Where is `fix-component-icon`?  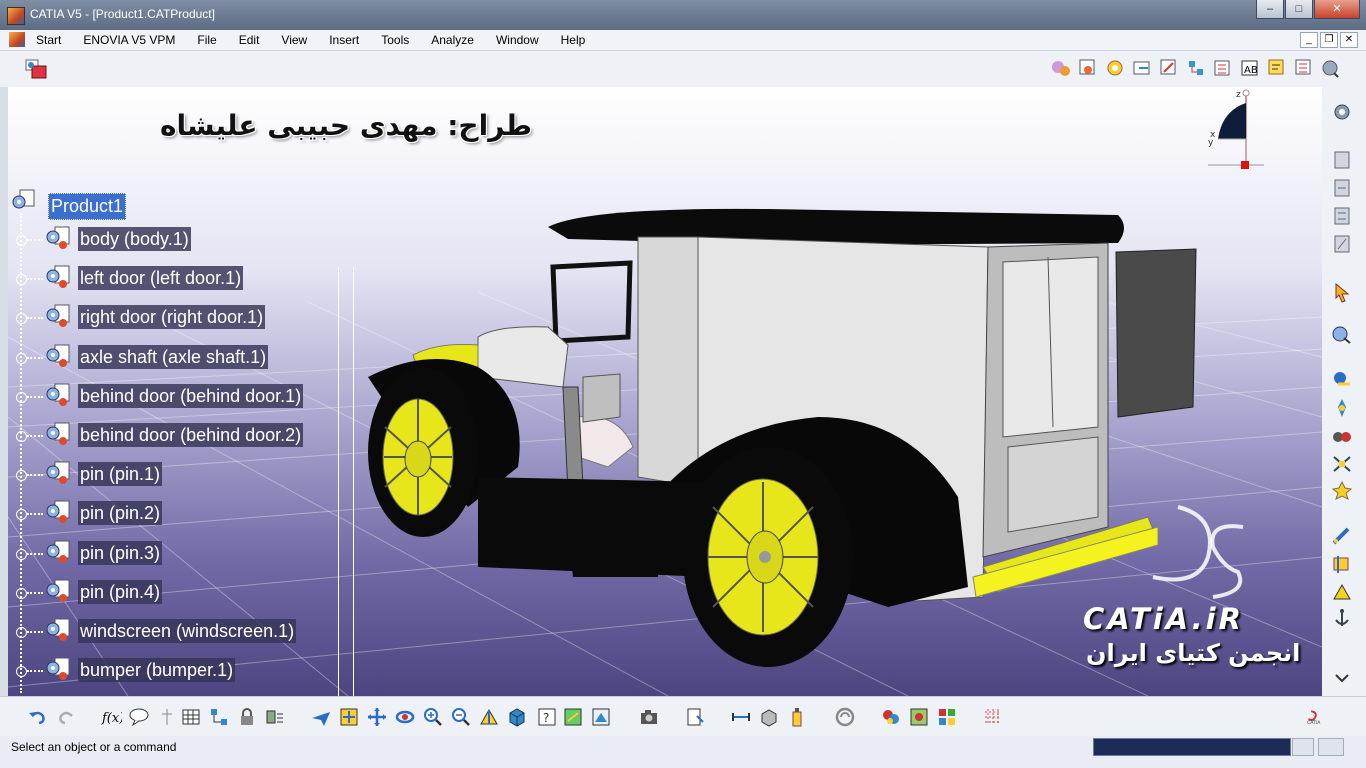
fix-component-icon is located at coordinates (1342, 464).